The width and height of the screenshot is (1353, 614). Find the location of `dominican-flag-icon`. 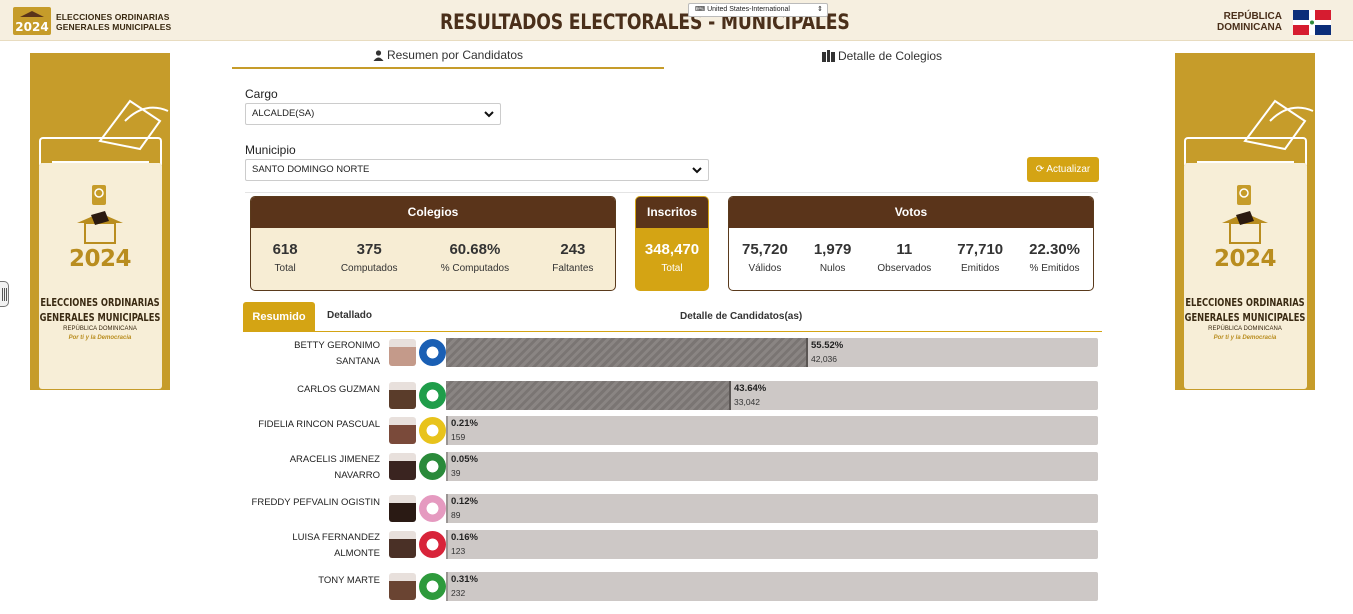

dominican-flag-icon is located at coordinates (1312, 22).